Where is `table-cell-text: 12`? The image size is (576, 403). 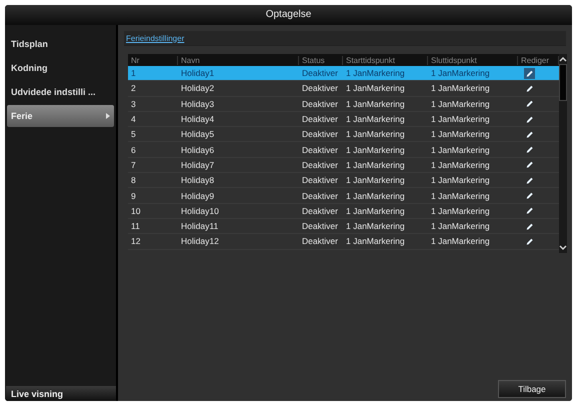
table-cell-text: 12 is located at coordinates (136, 241).